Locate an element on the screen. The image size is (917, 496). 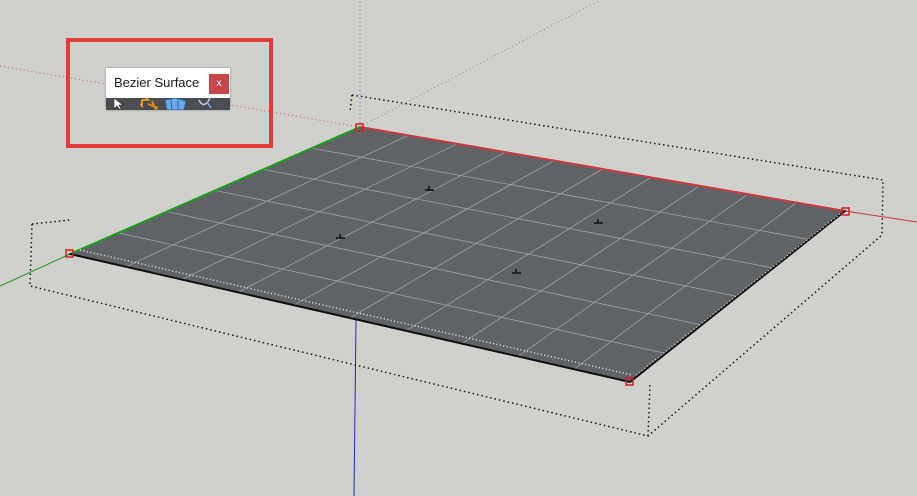
curve-icon is located at coordinates (205, 104).